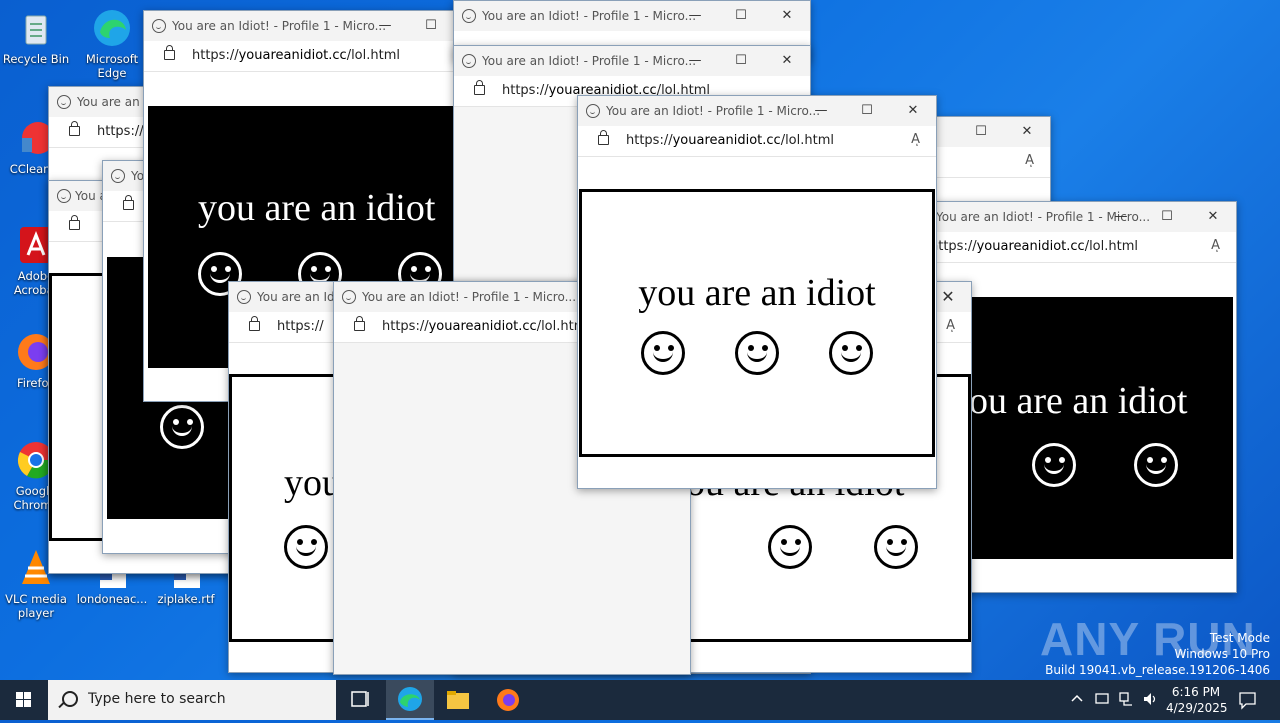 The image size is (1280, 723). I want to click on tray-network-icon, so click(1102, 700).